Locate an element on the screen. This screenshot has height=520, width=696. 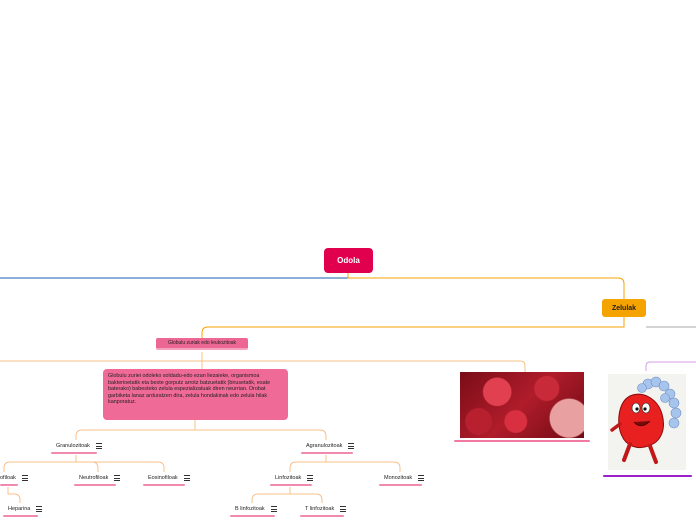
node-eosinofiloak: Eosinofiloak is located at coordinates (169, 478).